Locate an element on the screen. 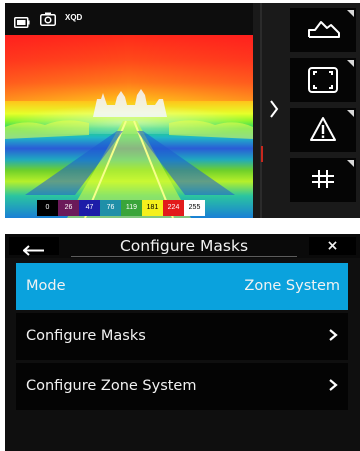  zone-swatch: 0 is located at coordinates (47, 208).